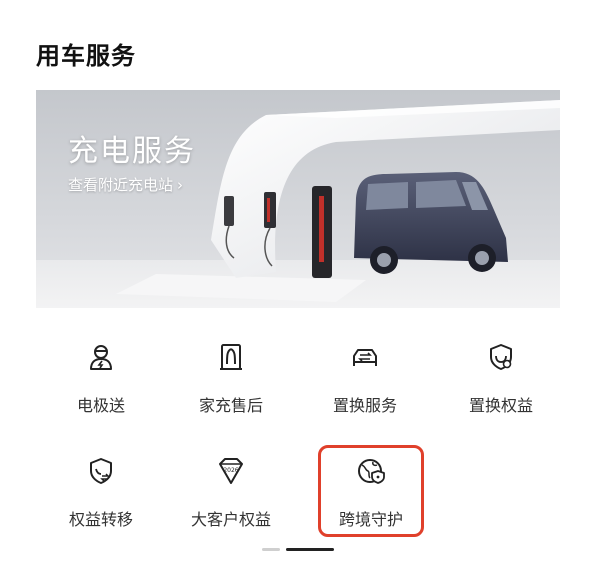 Image resolution: width=596 pixels, height=584 pixels. I want to click on service-label: 家充售后, so click(230, 405).